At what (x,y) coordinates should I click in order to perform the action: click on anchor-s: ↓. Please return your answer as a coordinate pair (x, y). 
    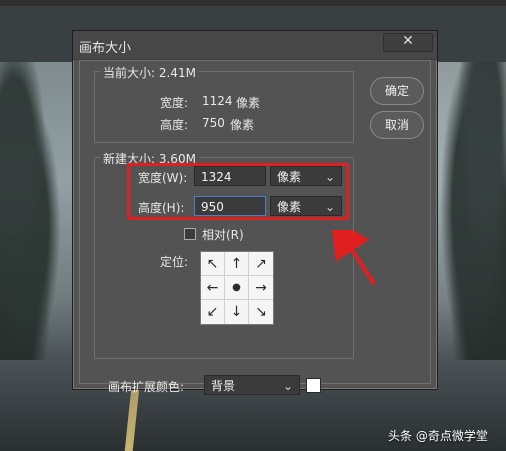
    Looking at the image, I should click on (237, 312).